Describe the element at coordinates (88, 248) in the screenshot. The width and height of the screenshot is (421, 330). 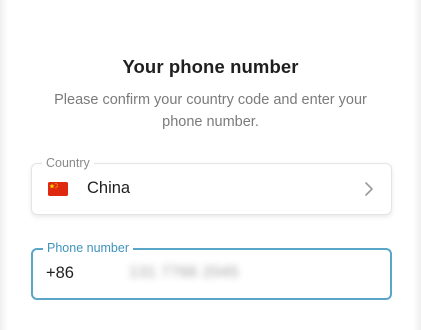
I see `phone-field-label: Phone number` at that location.